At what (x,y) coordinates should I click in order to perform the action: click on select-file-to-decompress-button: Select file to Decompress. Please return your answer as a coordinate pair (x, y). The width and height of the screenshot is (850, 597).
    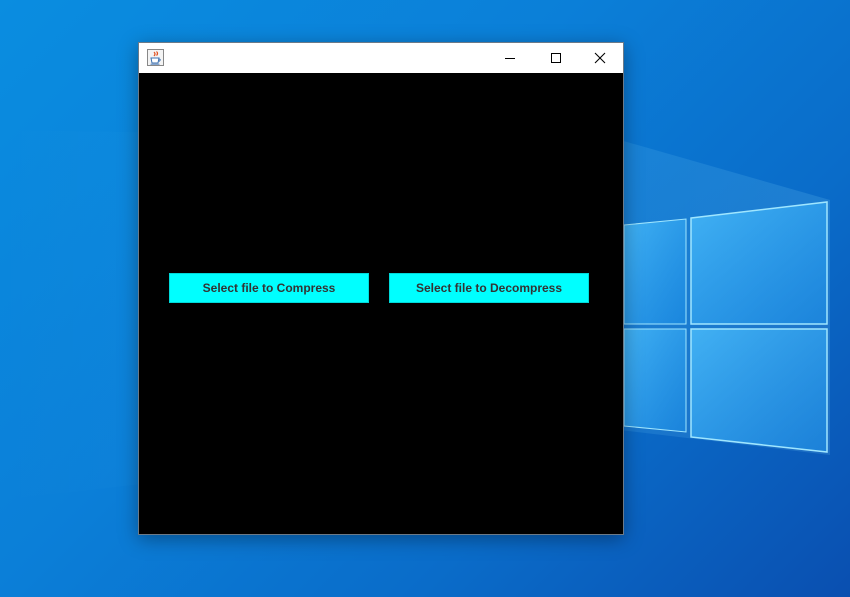
    Looking at the image, I should click on (489, 288).